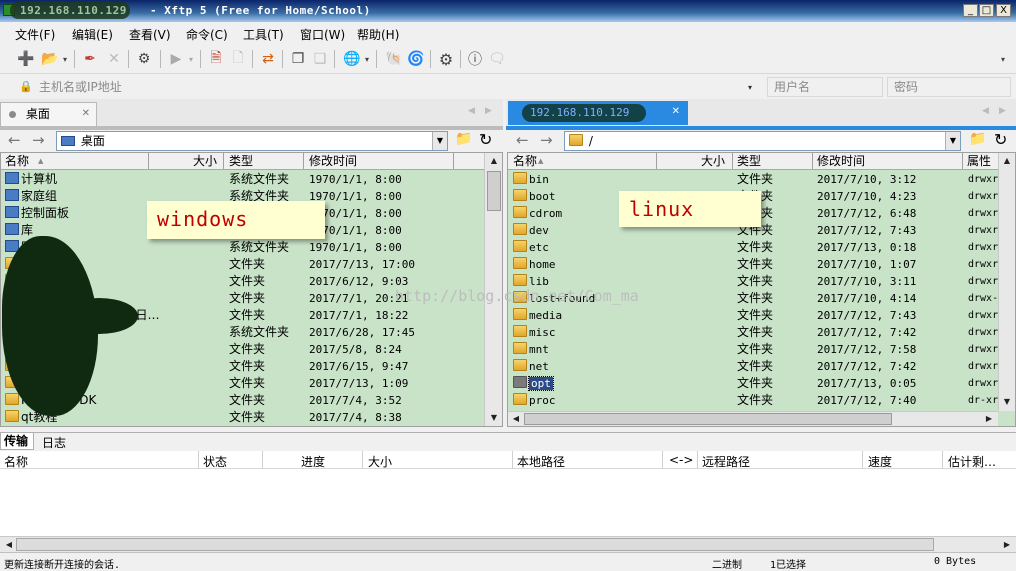  I want to click on paste-icon: ❑, so click(320, 59).